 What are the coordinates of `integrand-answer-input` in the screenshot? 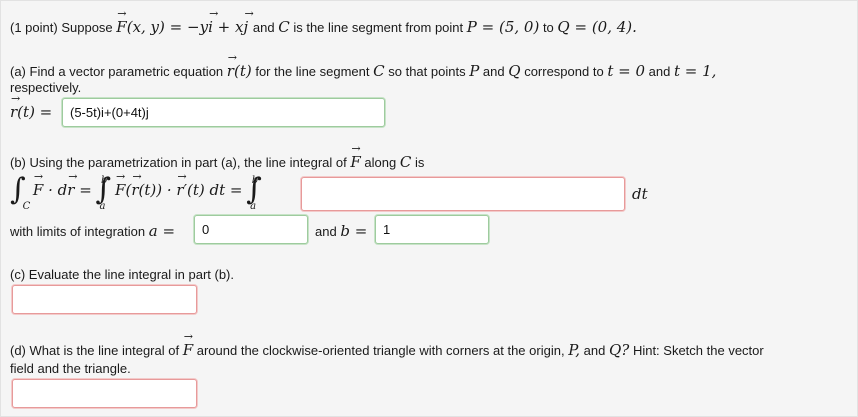 It's located at (463, 194).